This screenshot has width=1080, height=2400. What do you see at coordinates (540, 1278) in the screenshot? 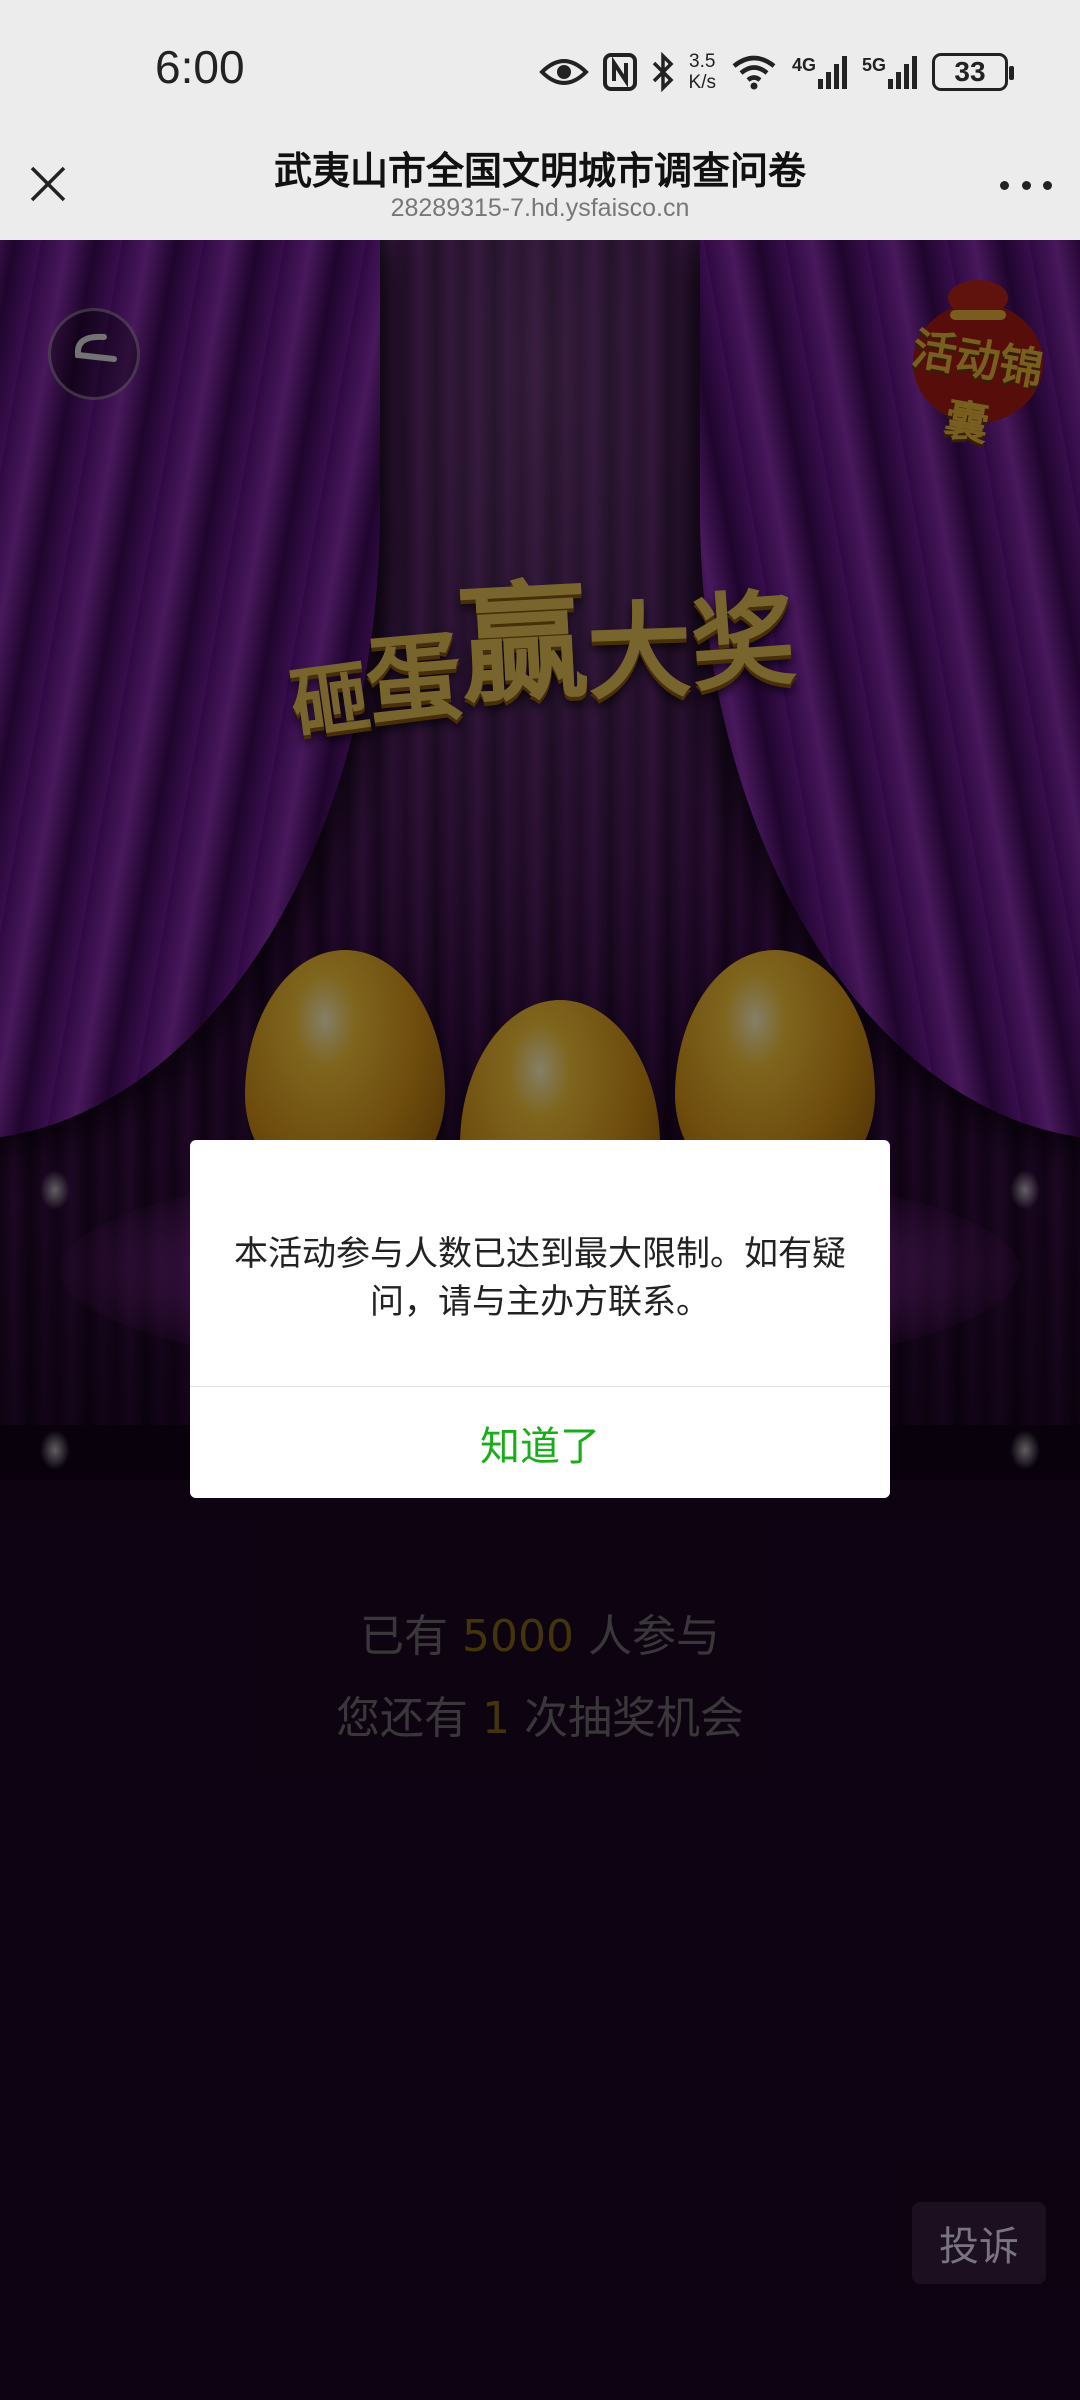
I see `dialog-message: 本活动参与人数已达到最大限制。如有疑问，请与主办方联系。` at bounding box center [540, 1278].